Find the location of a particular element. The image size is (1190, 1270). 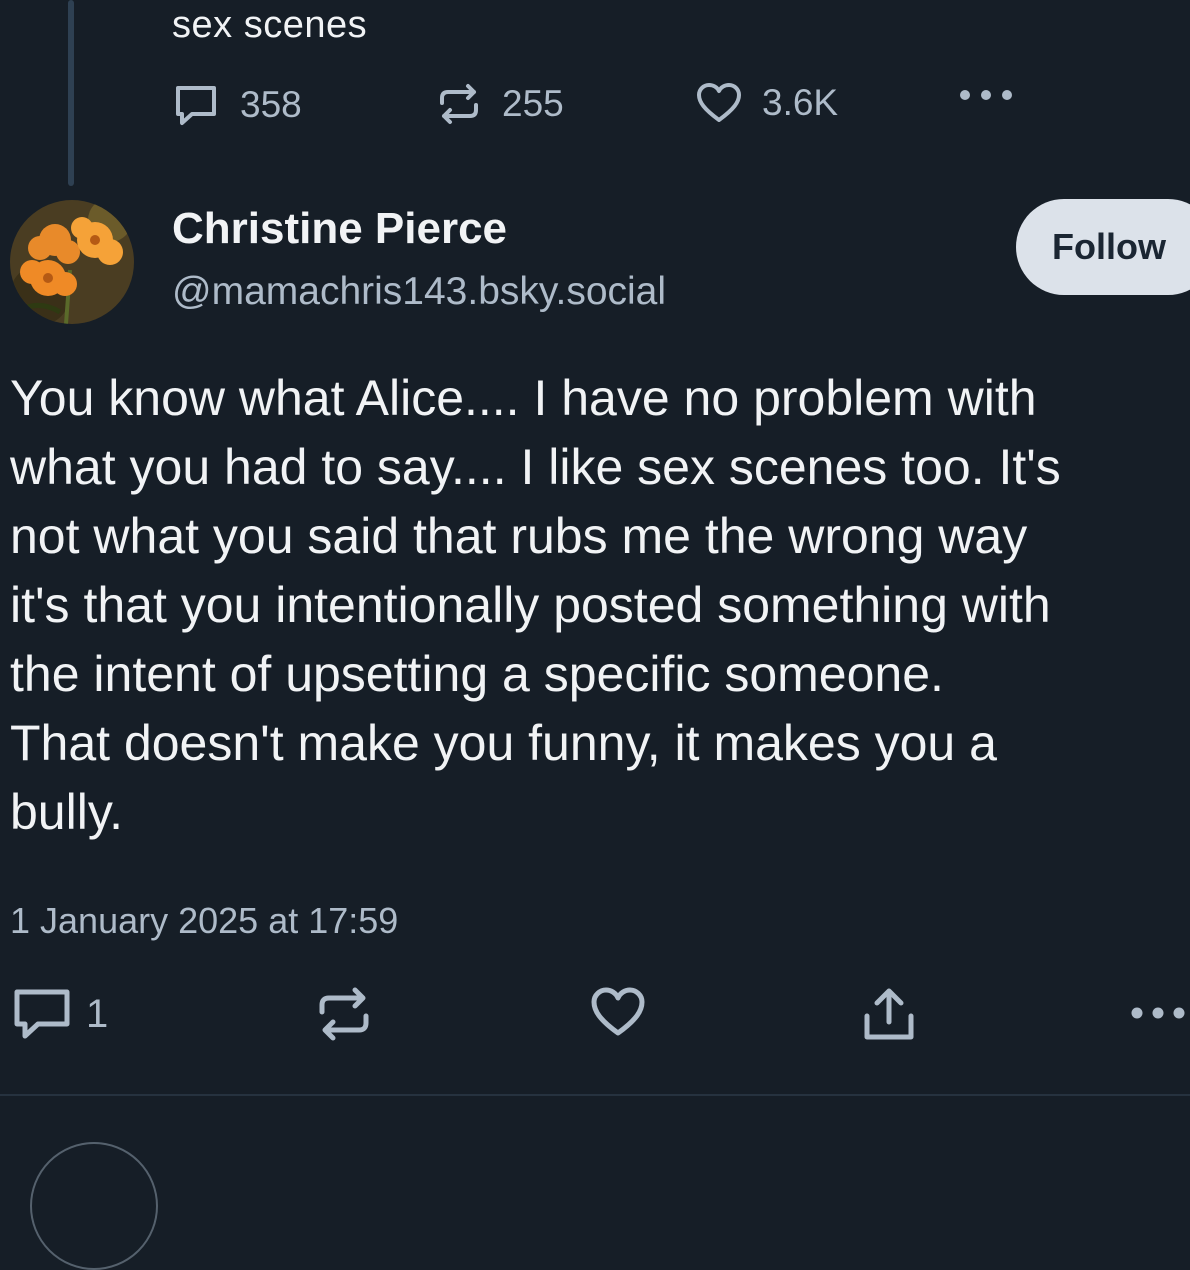

follow-button: Follow is located at coordinates (1103, 247).